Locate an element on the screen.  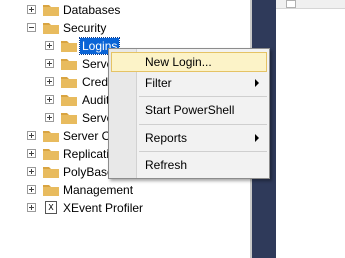
tree-node-label: Databases is located at coordinates (92, 10).